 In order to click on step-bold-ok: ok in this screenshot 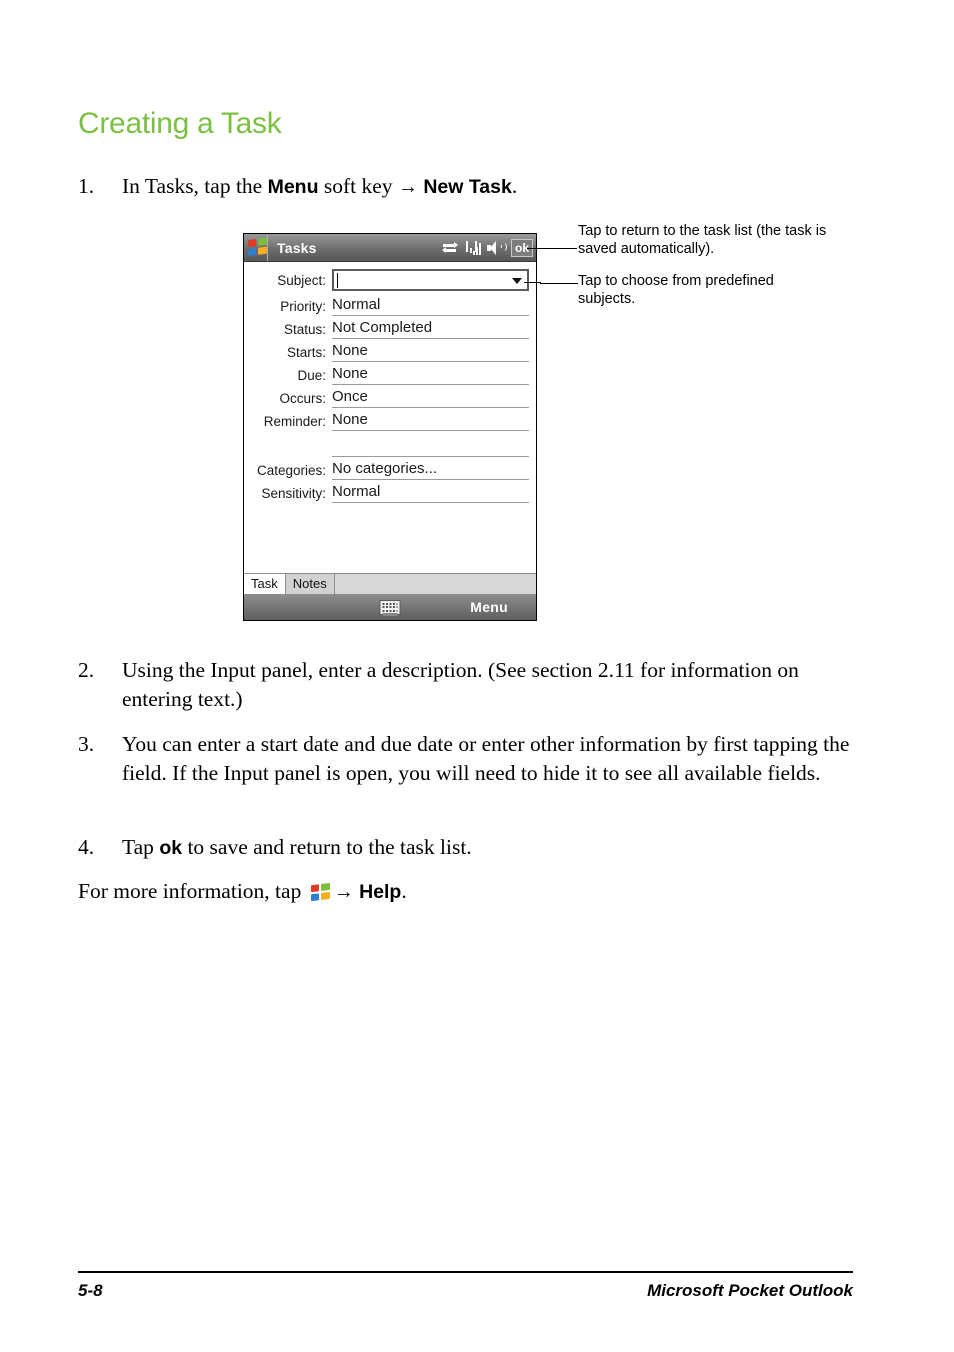, I will do `click(171, 848)`.